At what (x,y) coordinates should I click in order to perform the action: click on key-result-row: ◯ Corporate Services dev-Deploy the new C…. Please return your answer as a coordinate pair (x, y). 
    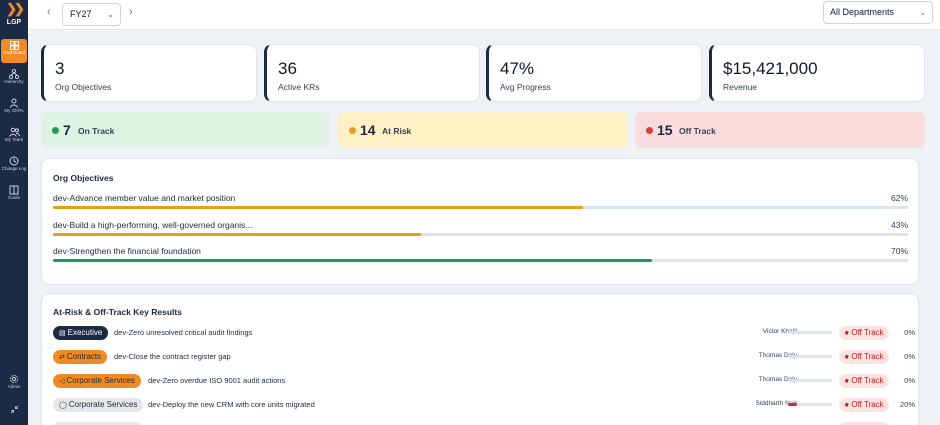
    Looking at the image, I should click on (484, 407).